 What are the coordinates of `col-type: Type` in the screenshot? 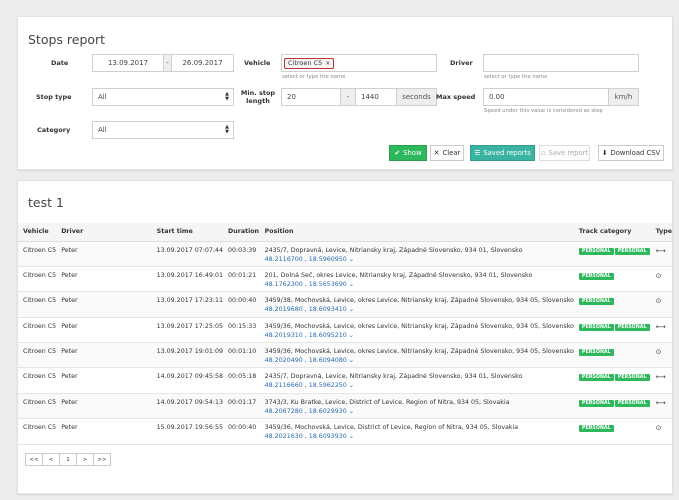 It's located at (661, 232).